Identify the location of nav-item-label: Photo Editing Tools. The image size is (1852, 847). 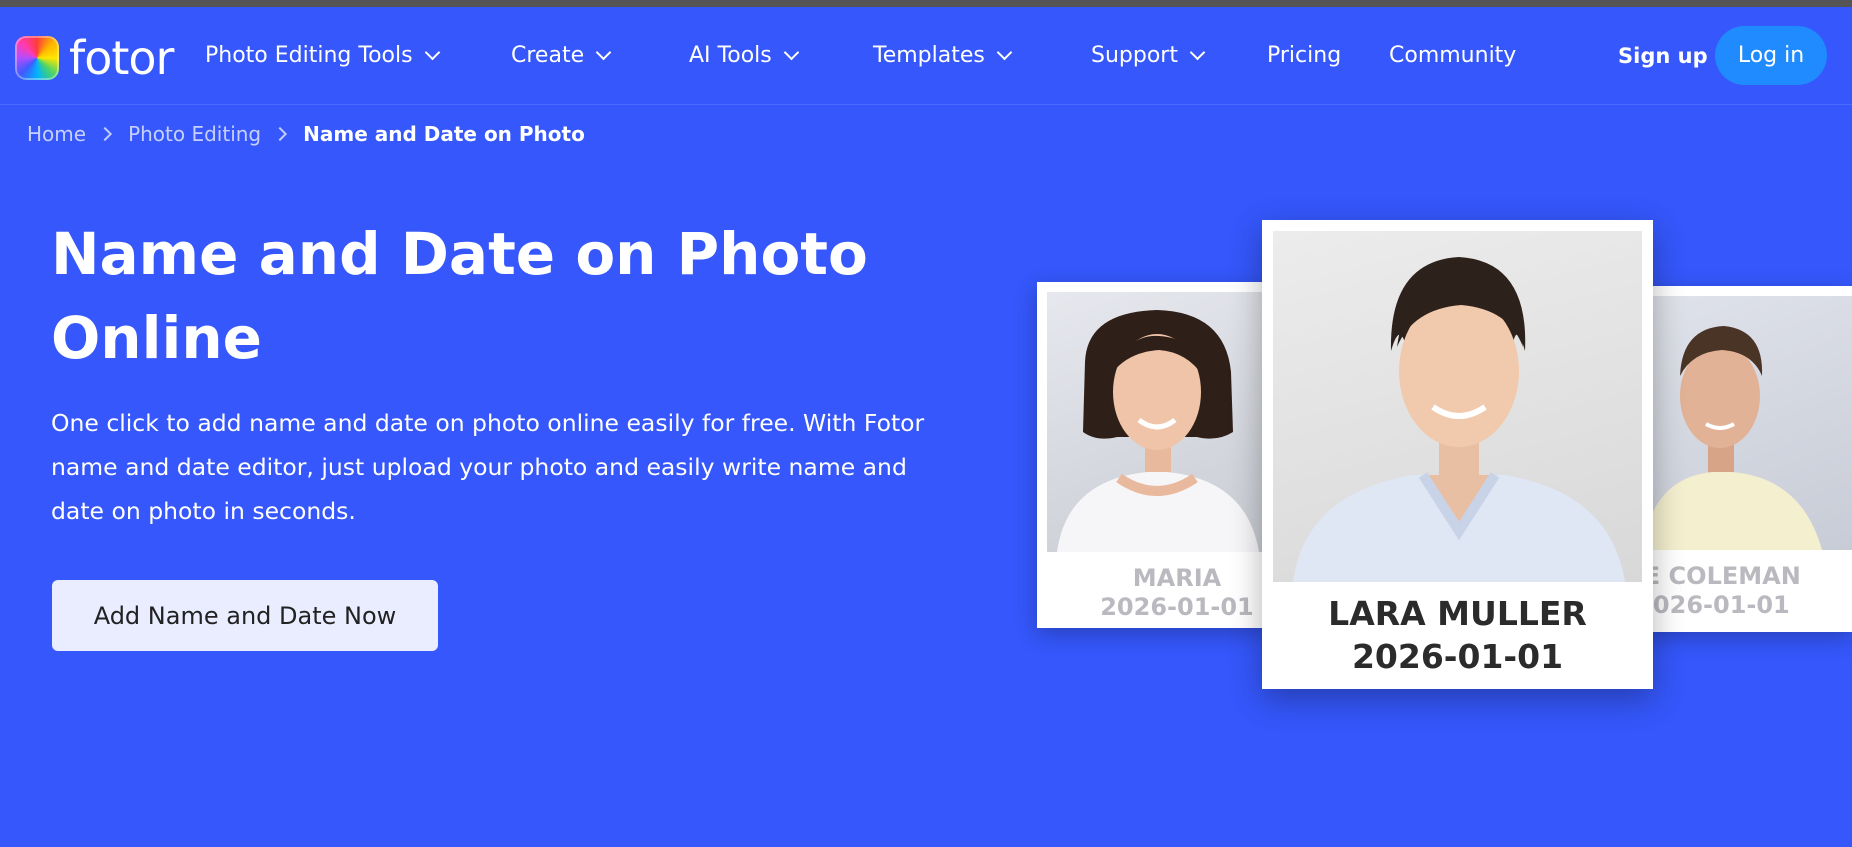
(309, 55).